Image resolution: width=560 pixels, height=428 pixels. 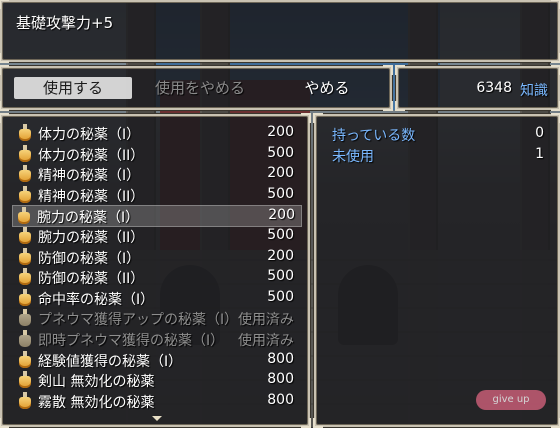 I want to click on item-name: プネウマ獲得アップの秘薬（I）, so click(x=138, y=320).